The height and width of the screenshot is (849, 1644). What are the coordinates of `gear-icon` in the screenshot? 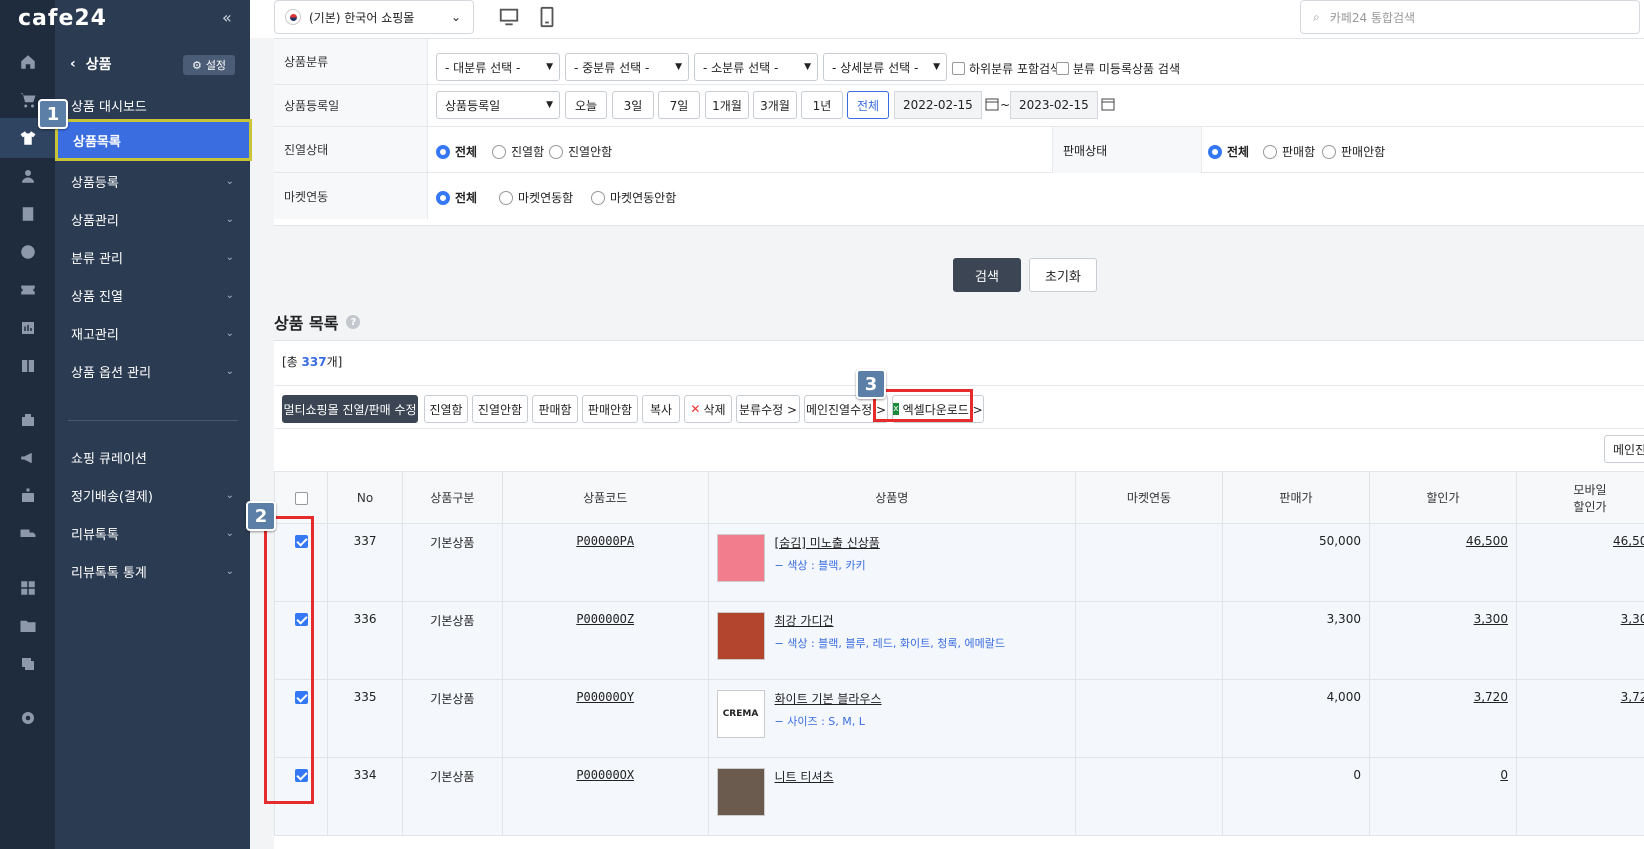 It's located at (27, 718).